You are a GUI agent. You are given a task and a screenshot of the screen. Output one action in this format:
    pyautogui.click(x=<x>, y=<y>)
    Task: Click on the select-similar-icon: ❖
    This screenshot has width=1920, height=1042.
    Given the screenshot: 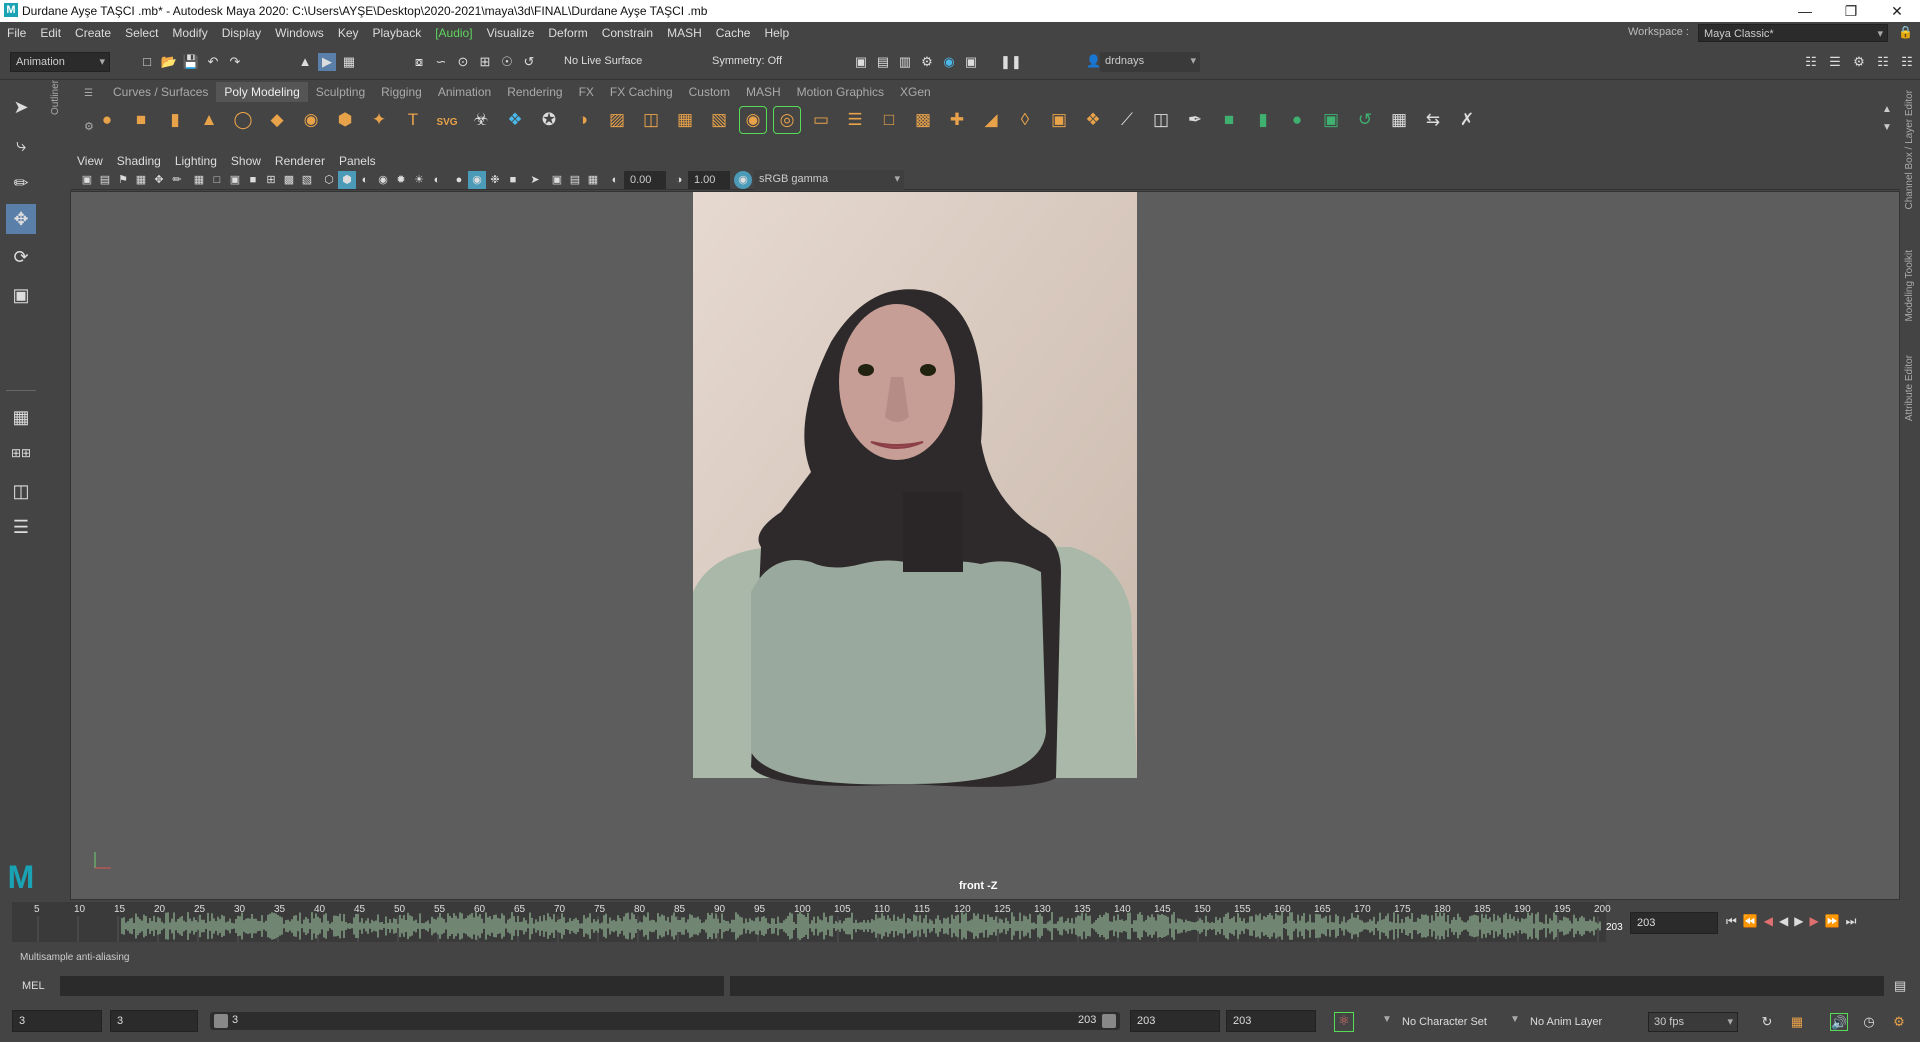 What is the action you would take?
    pyautogui.click(x=515, y=120)
    